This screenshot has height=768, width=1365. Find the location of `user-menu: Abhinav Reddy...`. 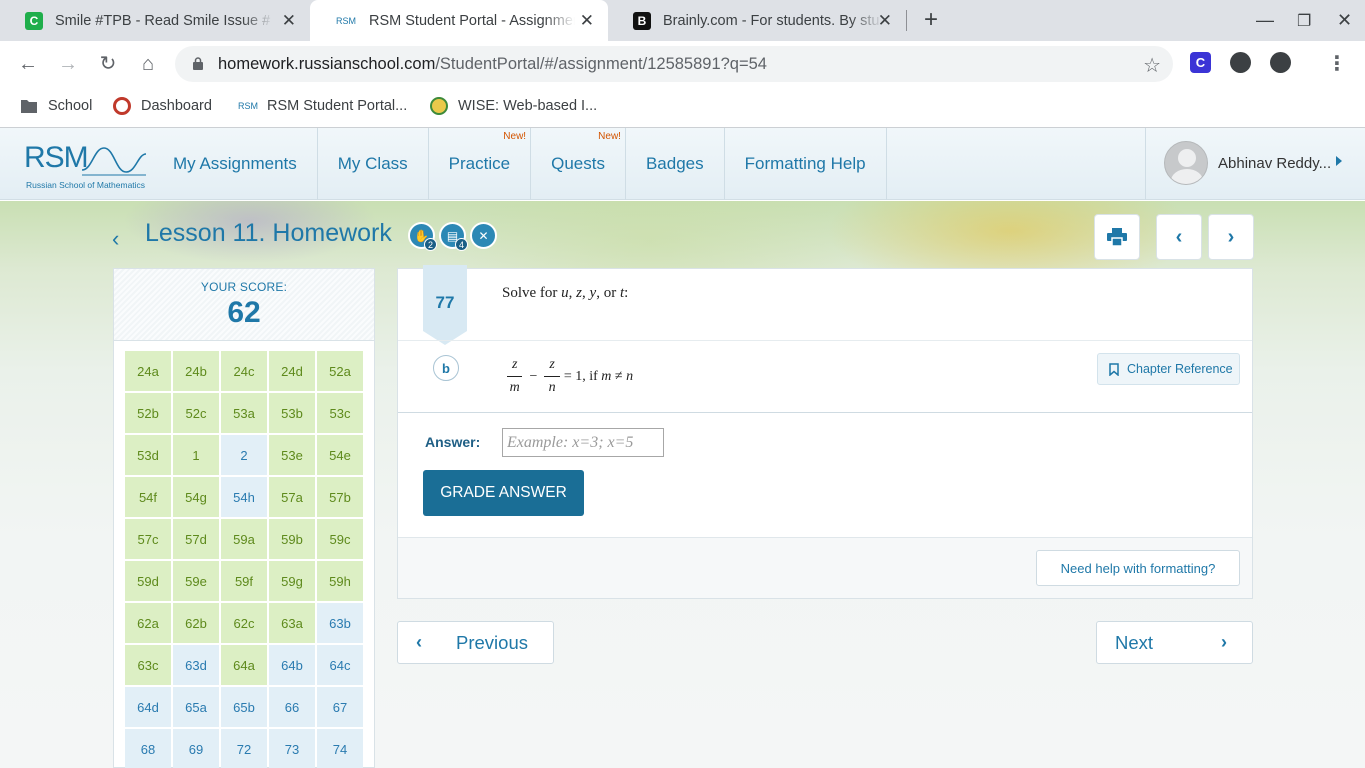

user-menu: Abhinav Reddy... is located at coordinates (1255, 164).